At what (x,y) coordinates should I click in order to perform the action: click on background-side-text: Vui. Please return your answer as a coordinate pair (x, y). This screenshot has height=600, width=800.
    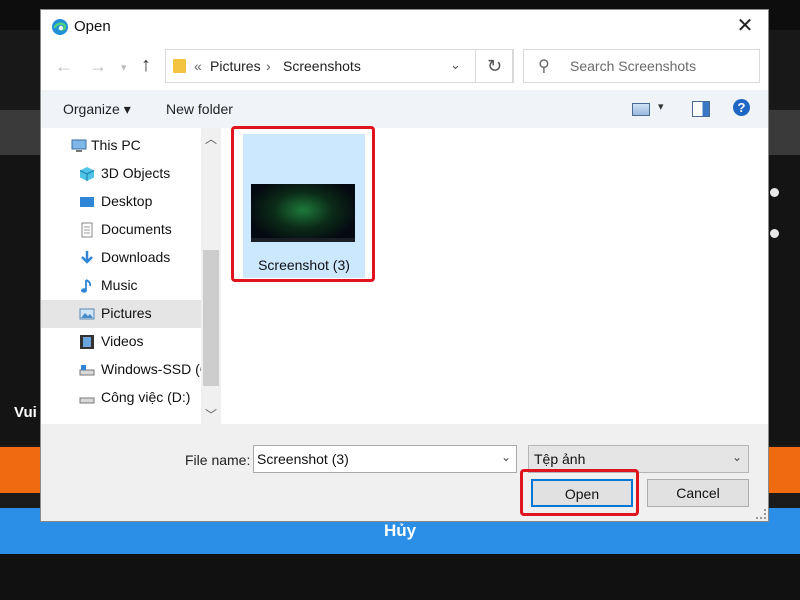
    Looking at the image, I should click on (25, 412).